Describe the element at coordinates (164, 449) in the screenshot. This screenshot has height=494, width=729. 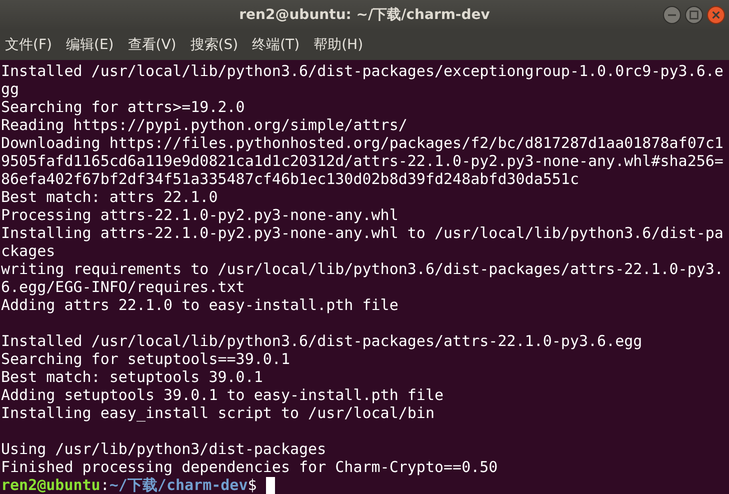
I see `output-line: Using /usr/lib/python3/dist-packages` at that location.